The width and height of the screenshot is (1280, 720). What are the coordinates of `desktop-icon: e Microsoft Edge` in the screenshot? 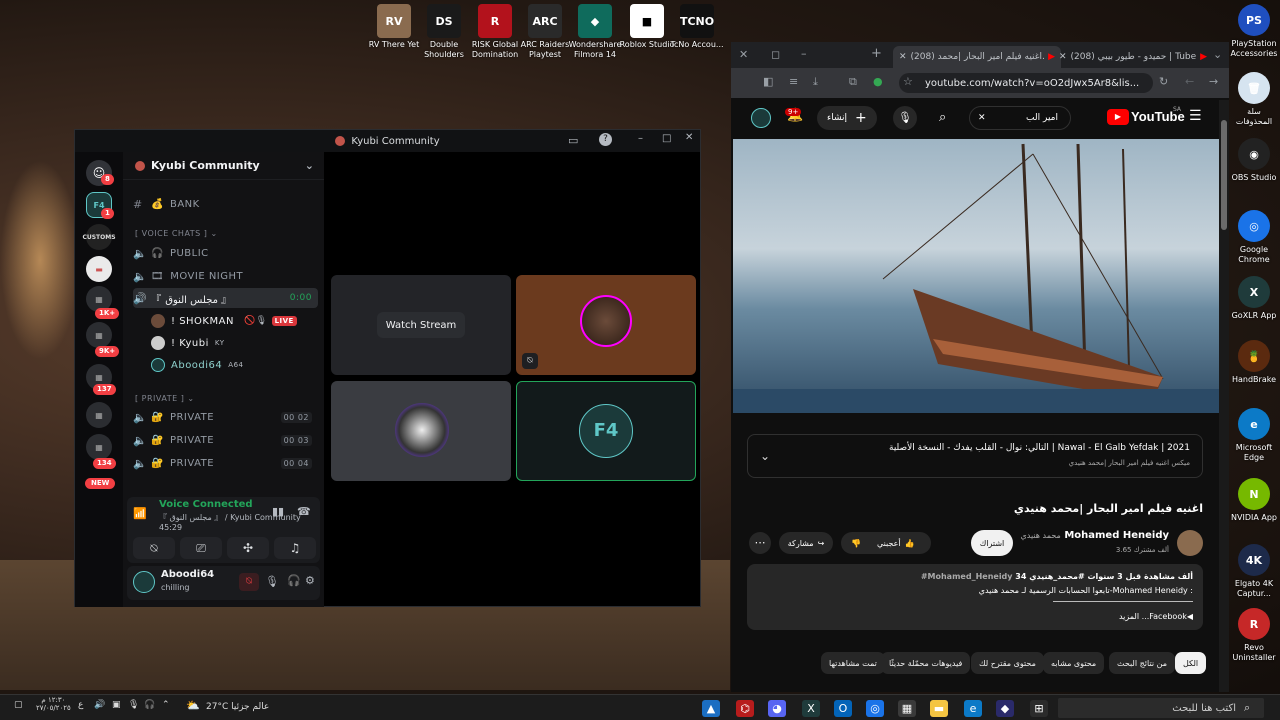 It's located at (1254, 435).